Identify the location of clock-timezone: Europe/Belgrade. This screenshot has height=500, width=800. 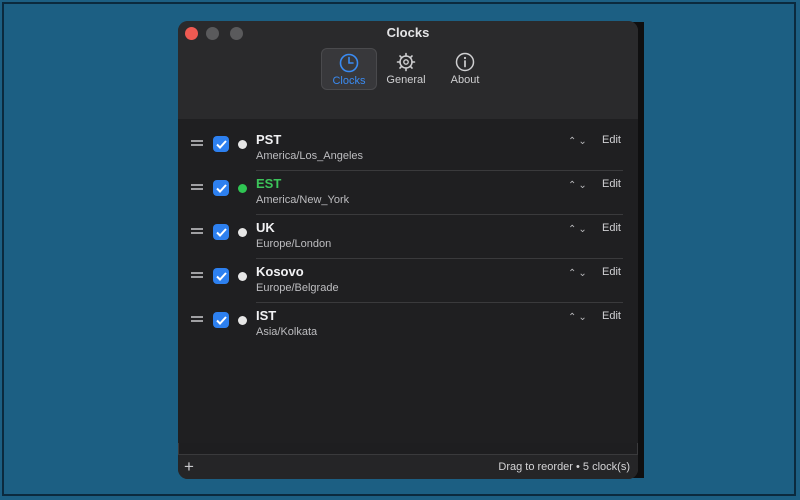
(297, 288).